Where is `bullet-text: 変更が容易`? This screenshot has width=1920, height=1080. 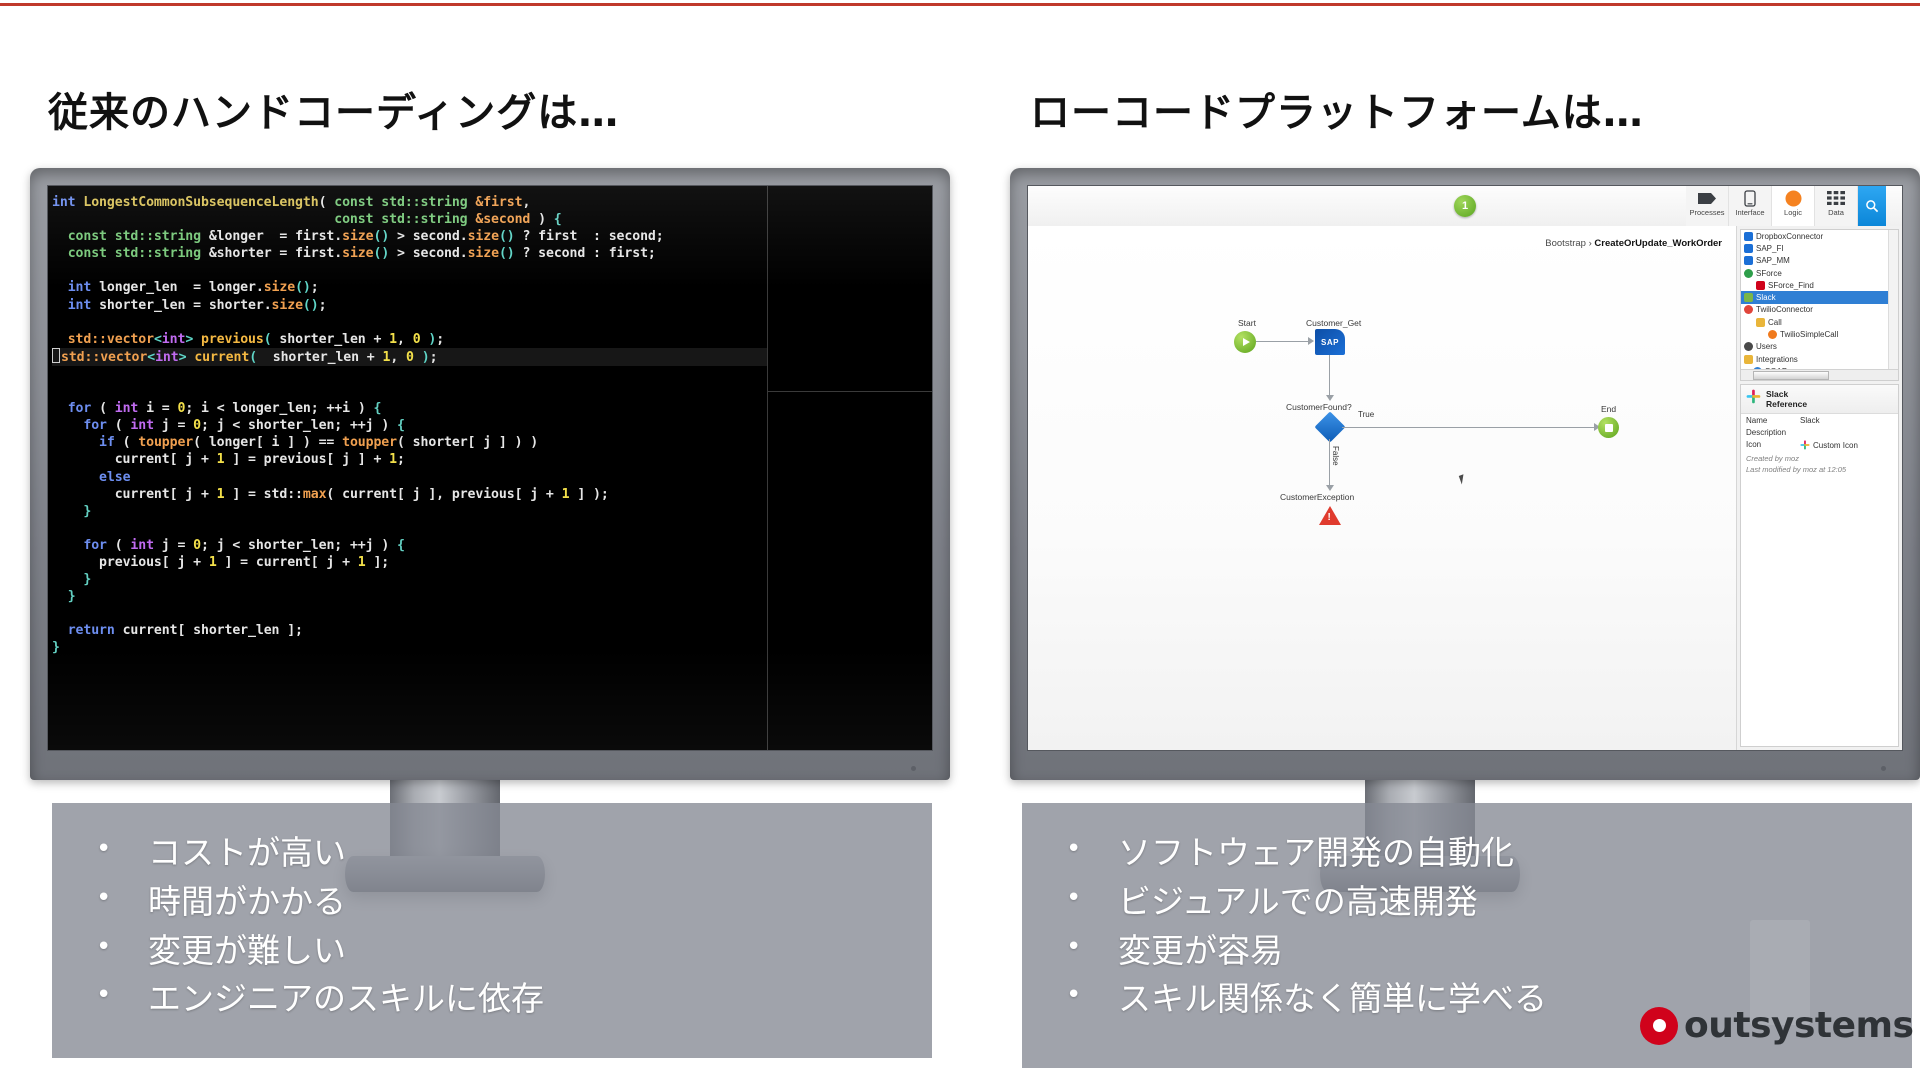 bullet-text: 変更が容易 is located at coordinates (1200, 950).